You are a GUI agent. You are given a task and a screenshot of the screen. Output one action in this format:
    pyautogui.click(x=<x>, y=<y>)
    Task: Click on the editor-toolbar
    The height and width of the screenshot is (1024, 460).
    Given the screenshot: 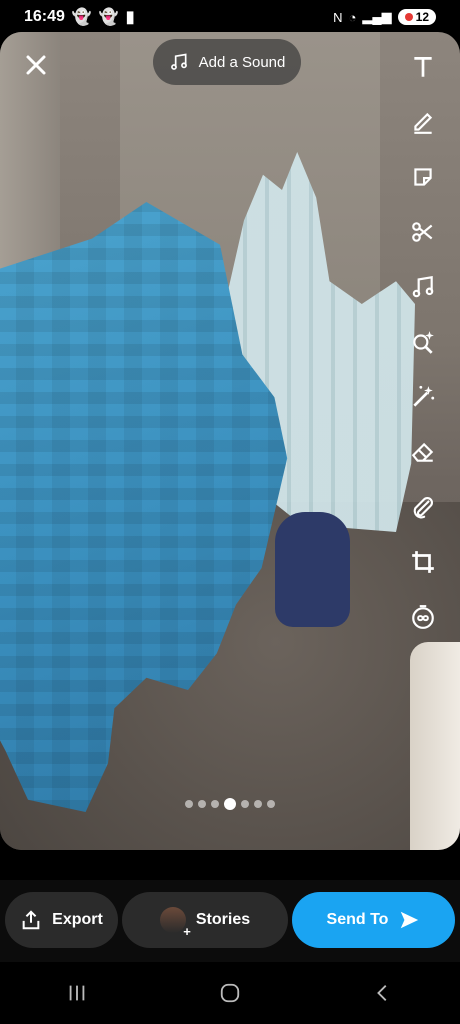 What is the action you would take?
    pyautogui.click(x=423, y=352)
    